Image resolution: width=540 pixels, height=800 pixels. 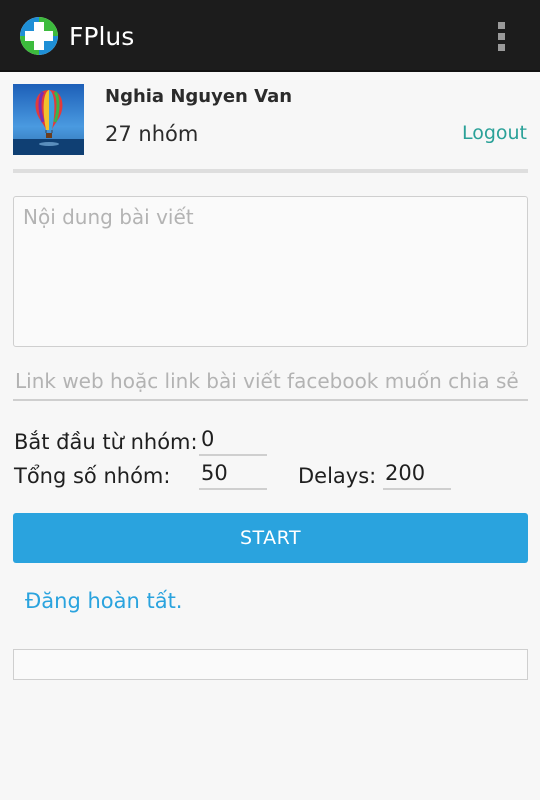 I want to click on start-button: START, so click(x=270, y=538).